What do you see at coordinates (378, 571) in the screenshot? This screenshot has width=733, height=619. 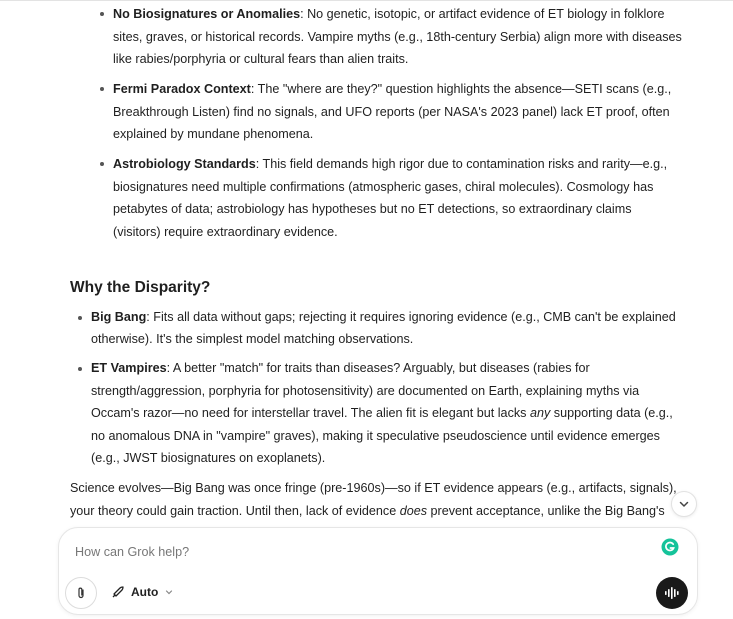 I see `message-composer: Auto` at bounding box center [378, 571].